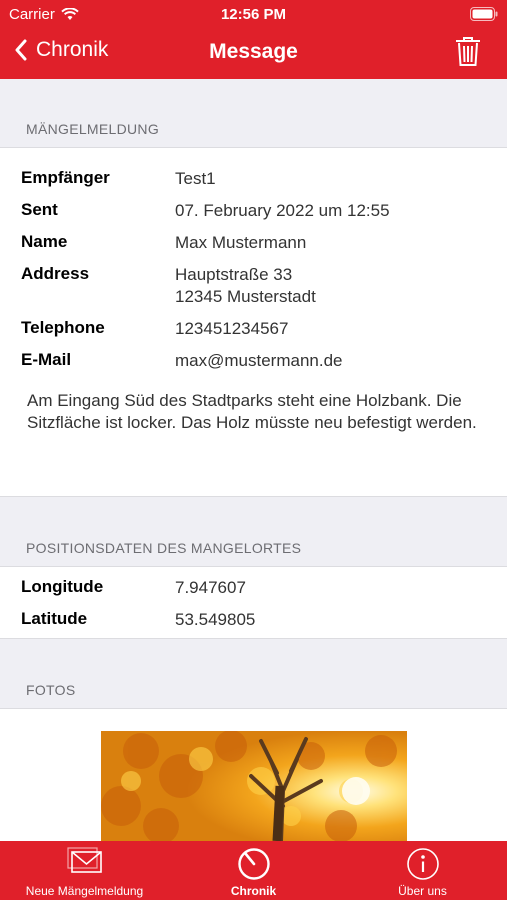 The image size is (507, 900). What do you see at coordinates (215, 619) in the screenshot?
I see `row-value: 53.549805` at bounding box center [215, 619].